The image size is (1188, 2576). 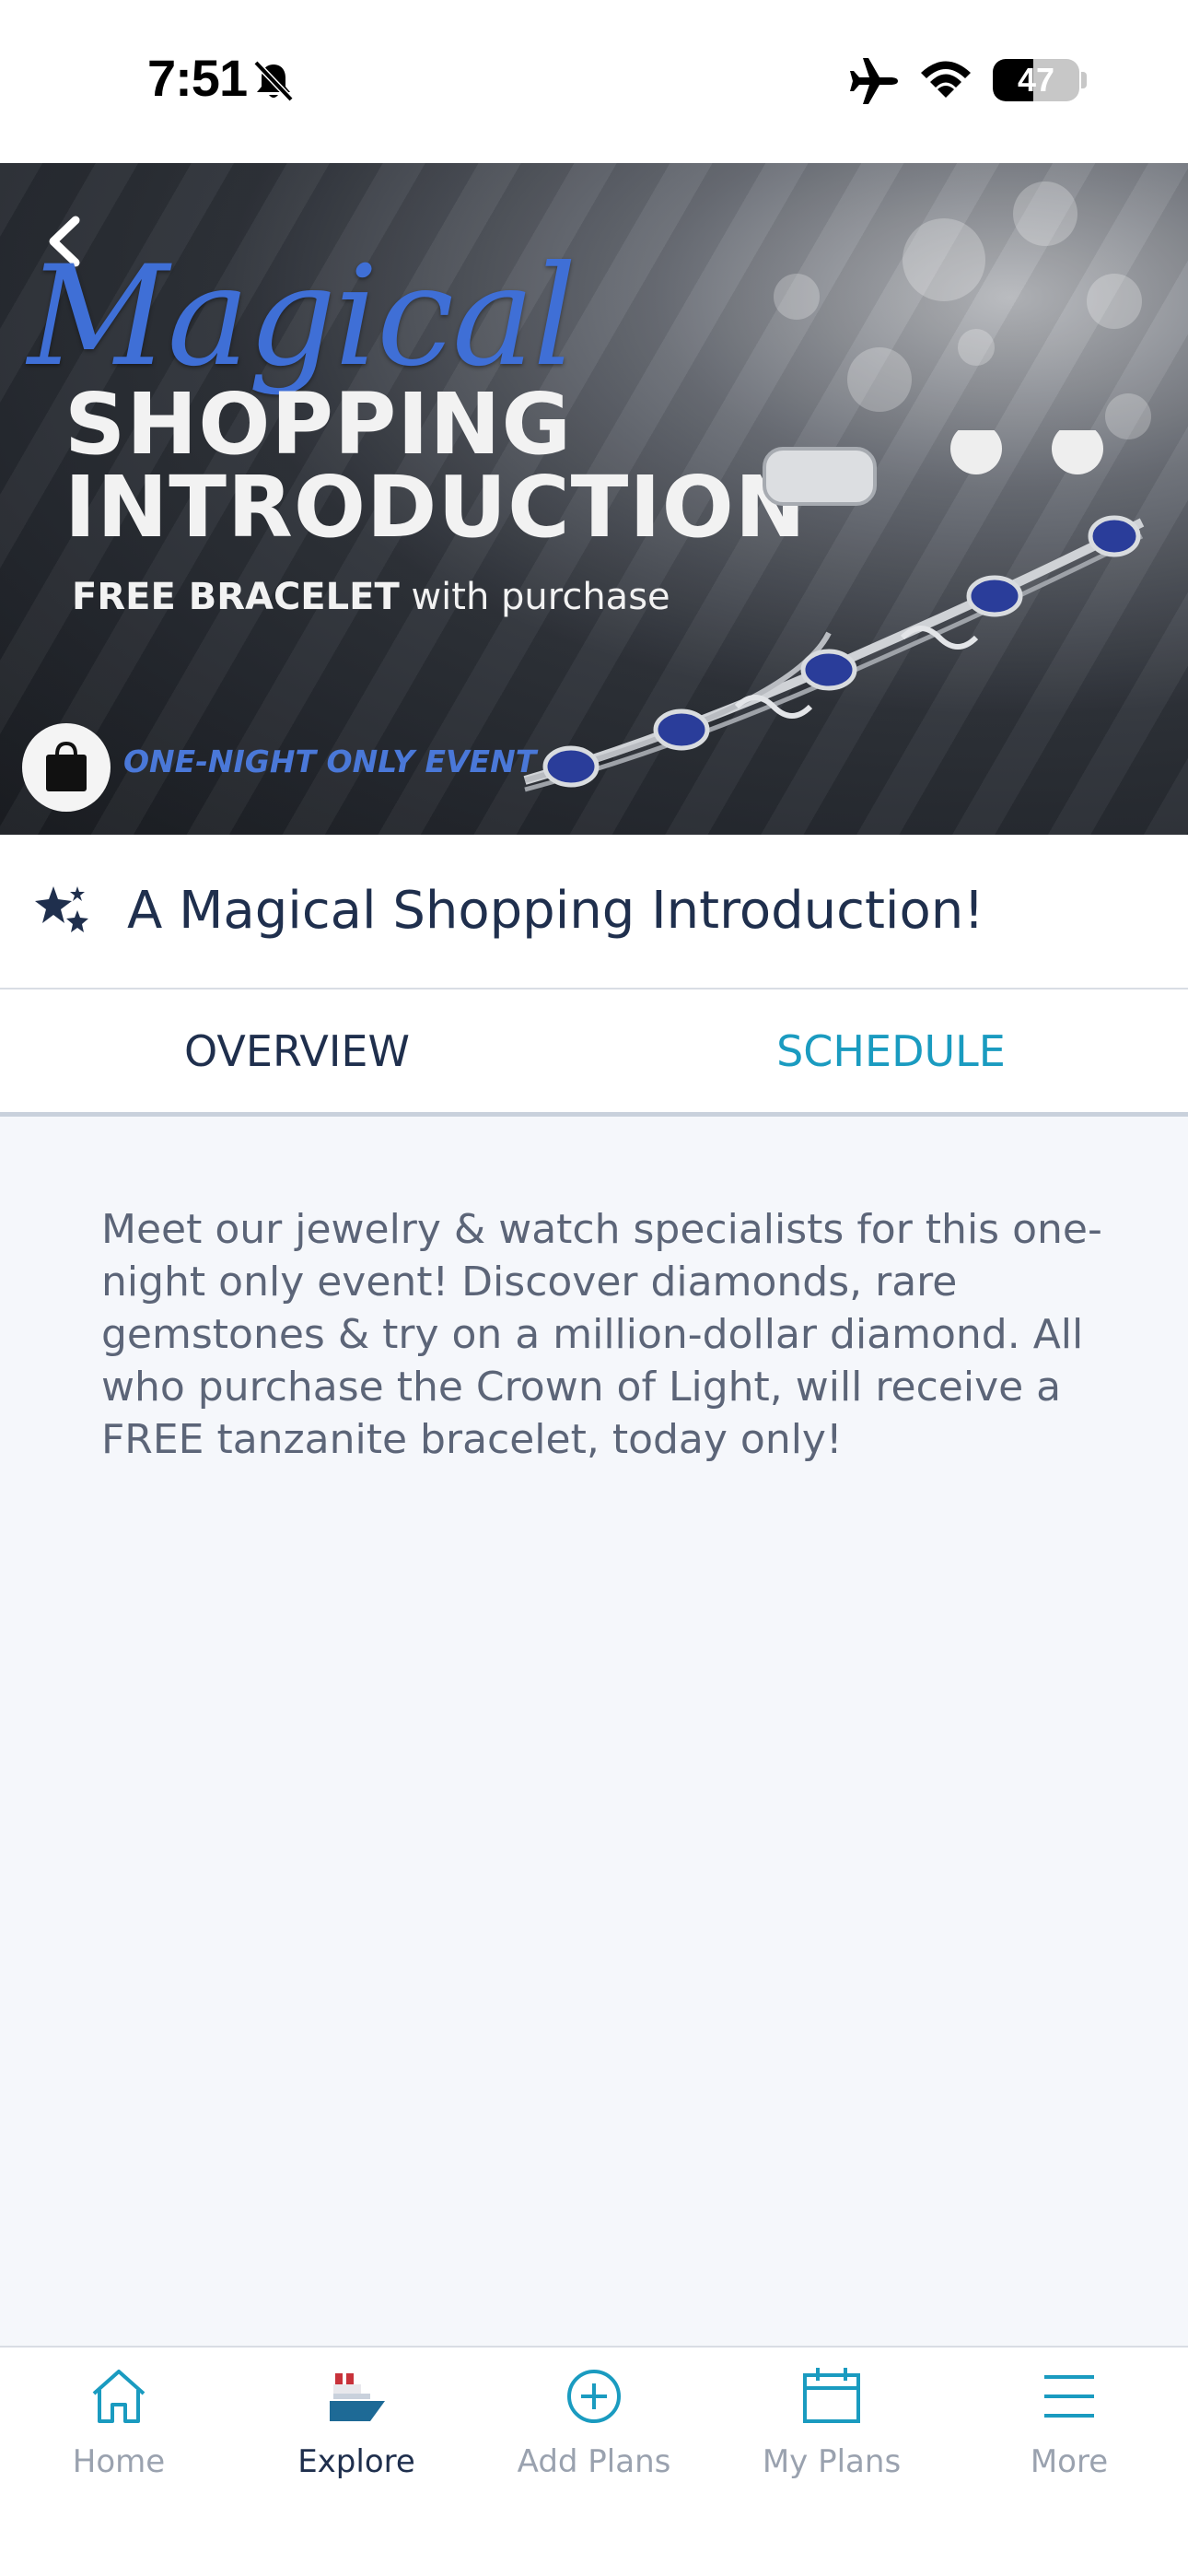 I want to click on bell-off-icon, so click(x=273, y=81).